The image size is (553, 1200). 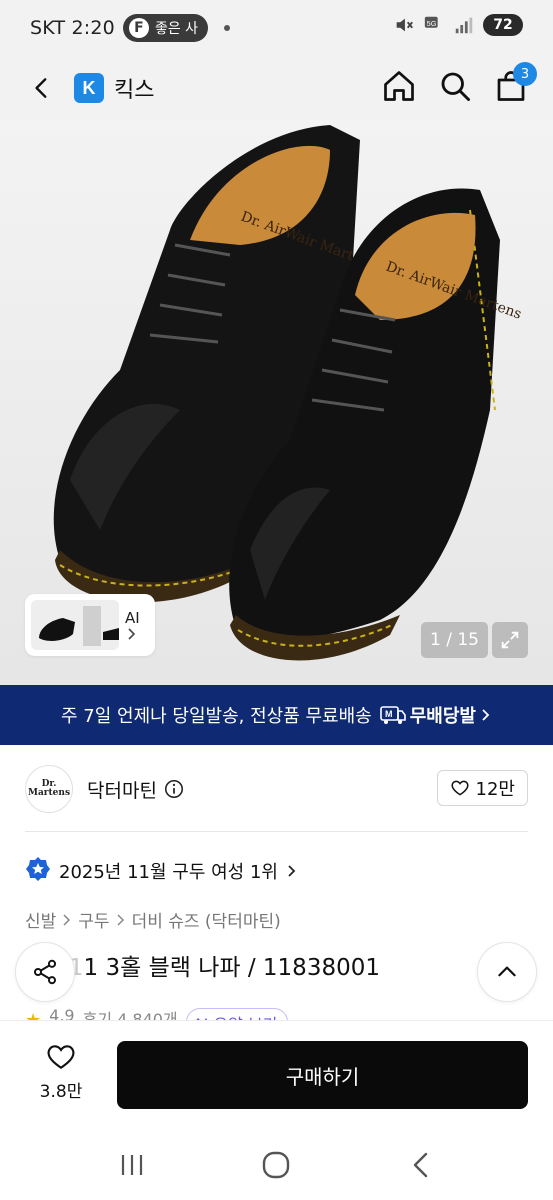 What do you see at coordinates (503, 25) in the screenshot?
I see `battery-icon: 72` at bounding box center [503, 25].